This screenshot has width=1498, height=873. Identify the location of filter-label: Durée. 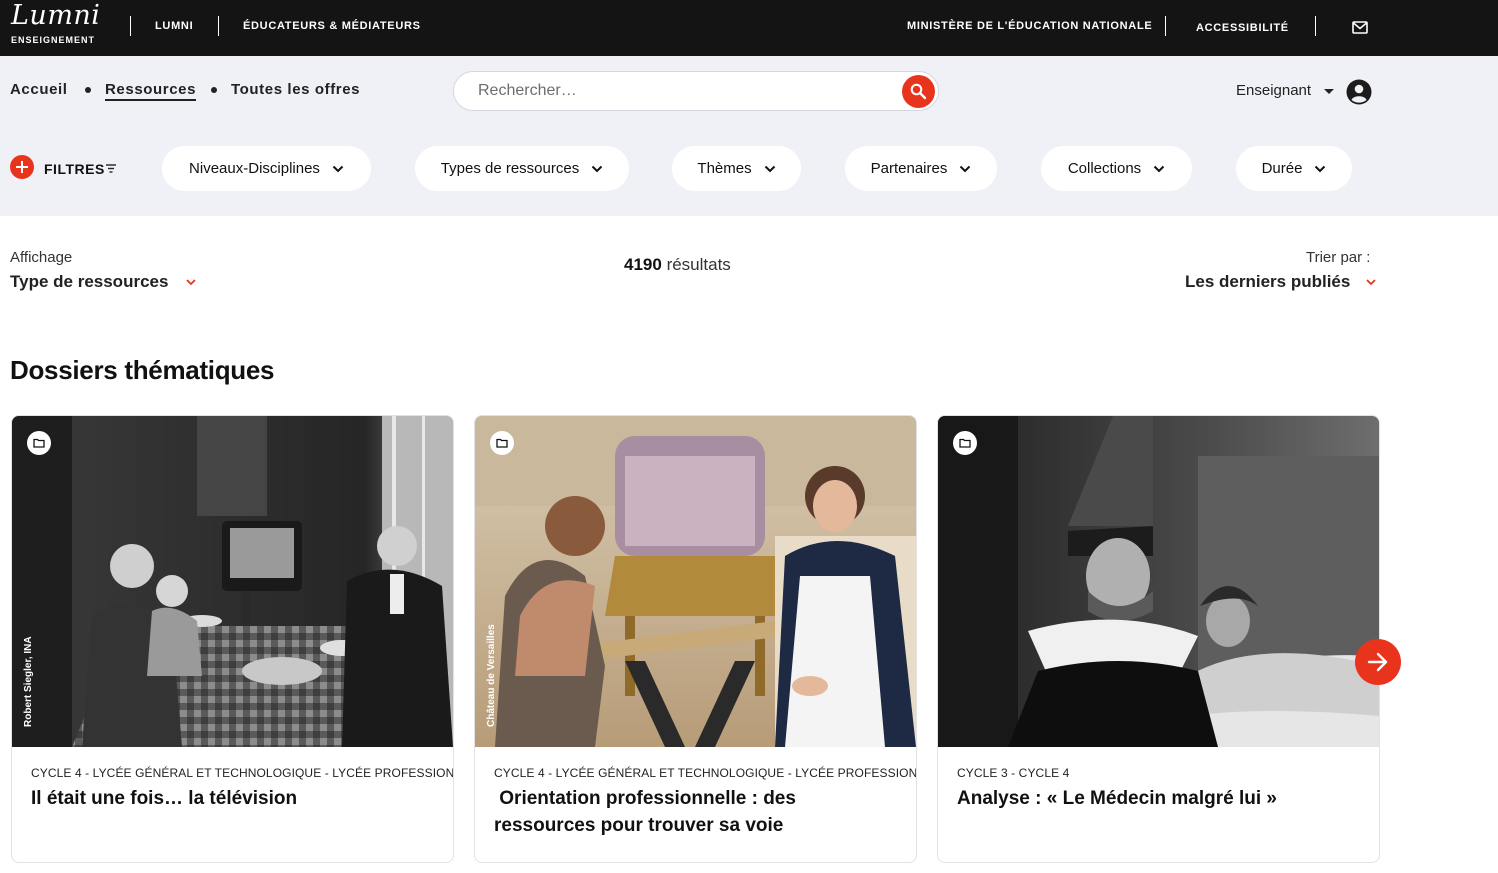
(1282, 168).